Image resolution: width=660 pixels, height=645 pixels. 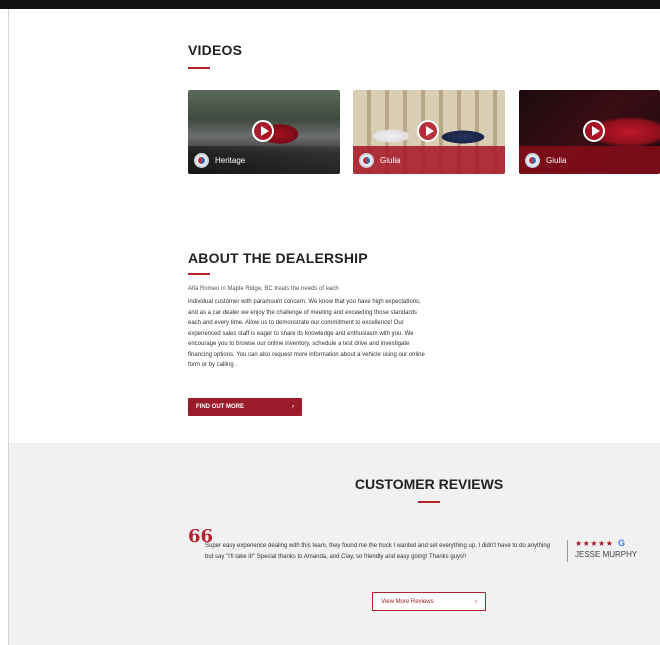 I want to click on about-title: ABOUT THE DEALERSHIP, so click(x=278, y=258).